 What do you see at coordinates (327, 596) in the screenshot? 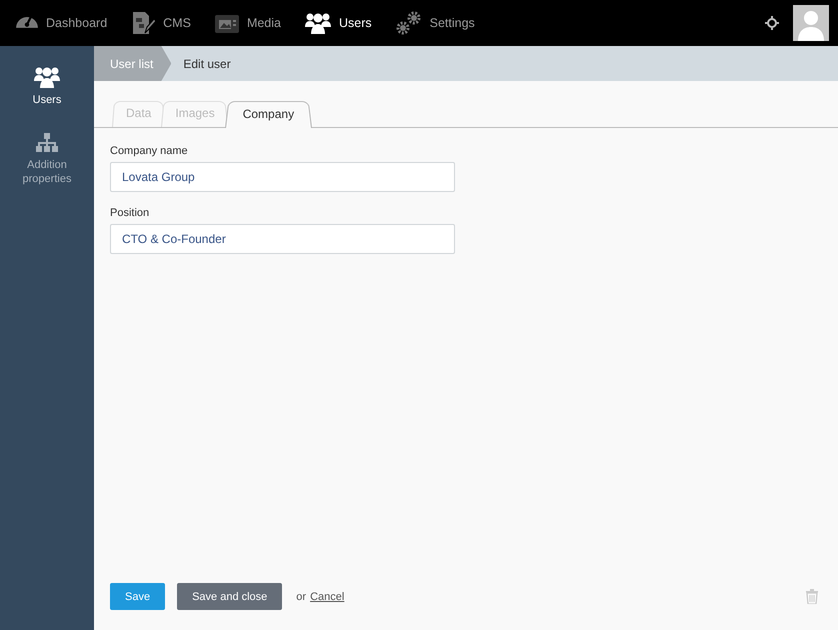
I see `cancel-link: Cancel` at bounding box center [327, 596].